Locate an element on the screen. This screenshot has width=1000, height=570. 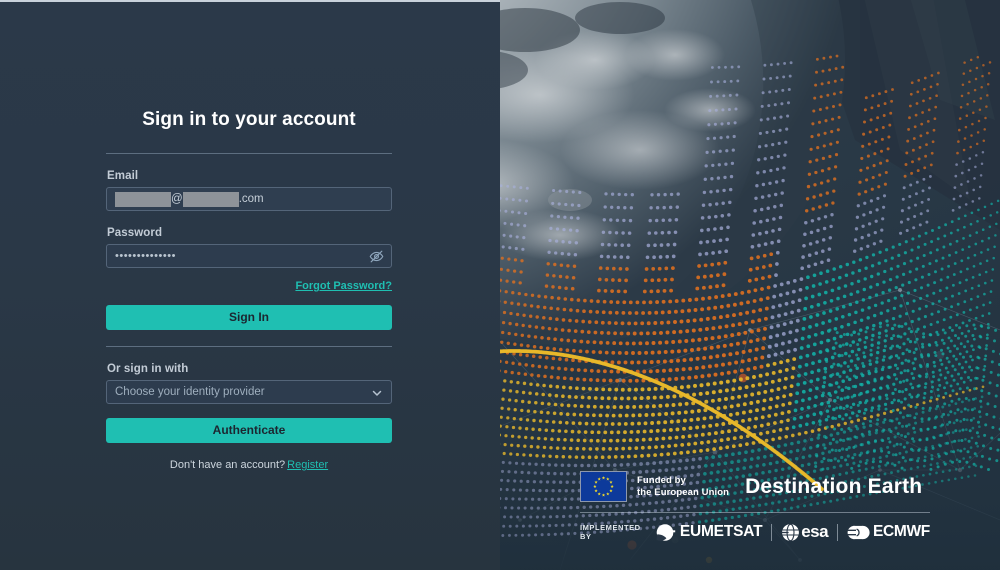
password-input: •••••••••••••• is located at coordinates (249, 256).